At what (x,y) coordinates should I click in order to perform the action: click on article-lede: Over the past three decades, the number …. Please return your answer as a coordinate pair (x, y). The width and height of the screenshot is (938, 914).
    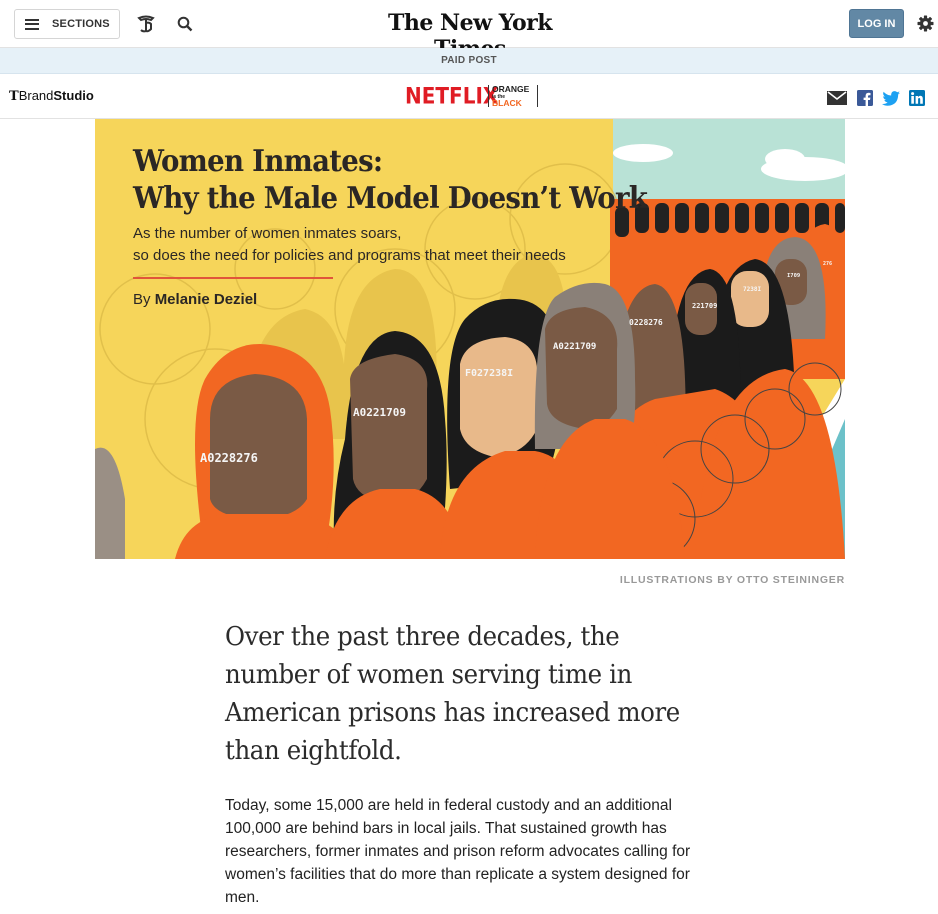
    Looking at the image, I should click on (452, 694).